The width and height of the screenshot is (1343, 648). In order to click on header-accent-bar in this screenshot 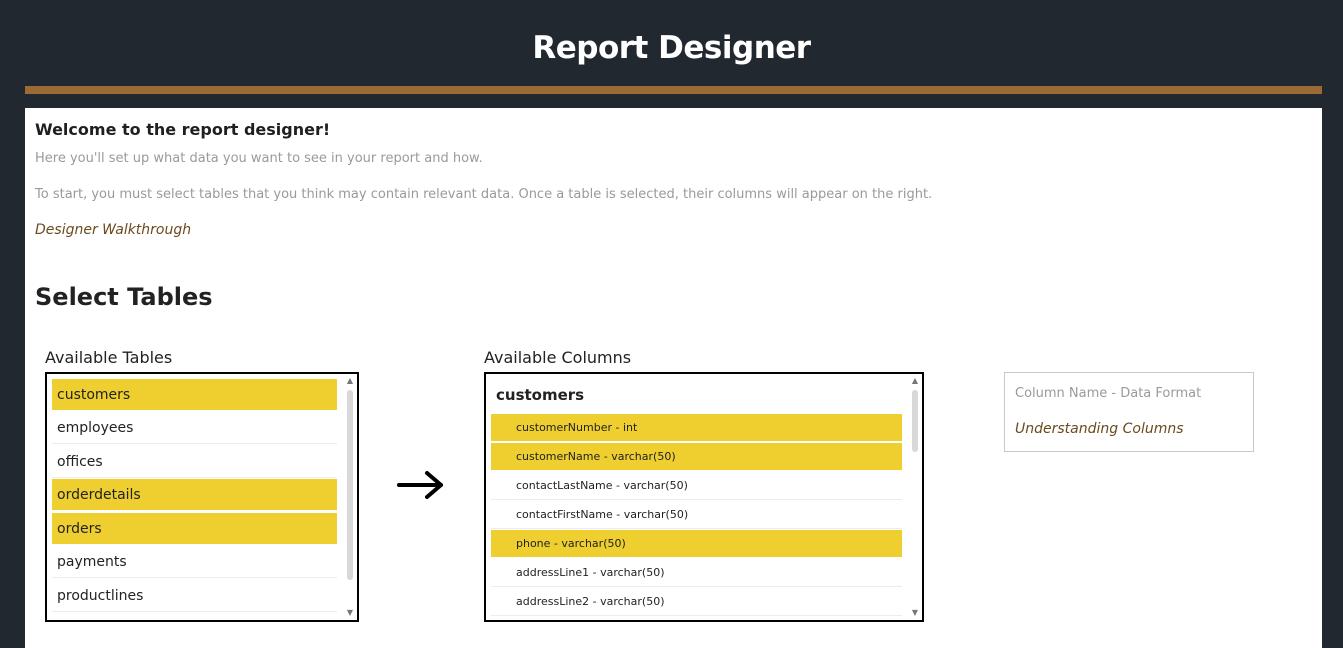, I will do `click(673, 90)`.